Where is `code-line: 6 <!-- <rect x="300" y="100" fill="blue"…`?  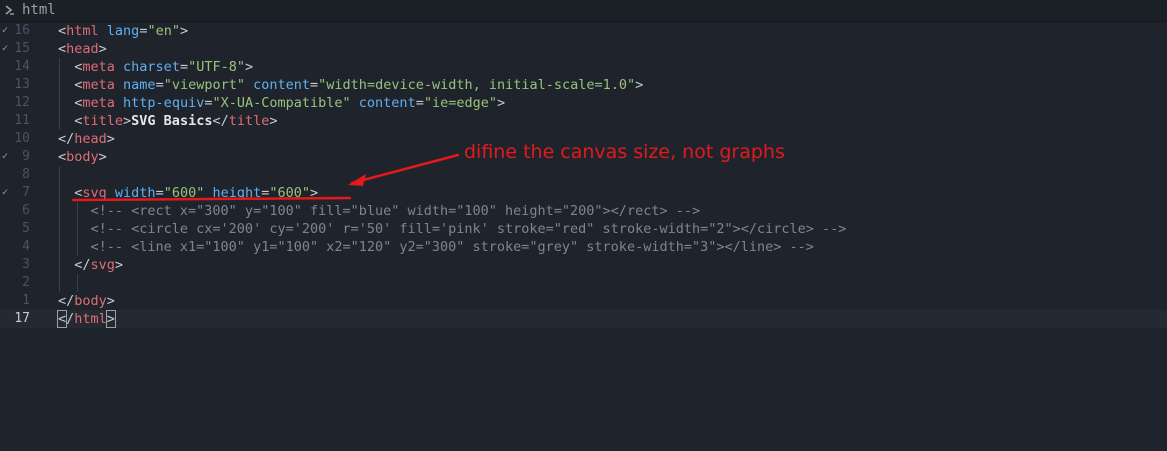 code-line: 6 <!-- <rect x="300" y="100" fill="blue"… is located at coordinates (583, 211).